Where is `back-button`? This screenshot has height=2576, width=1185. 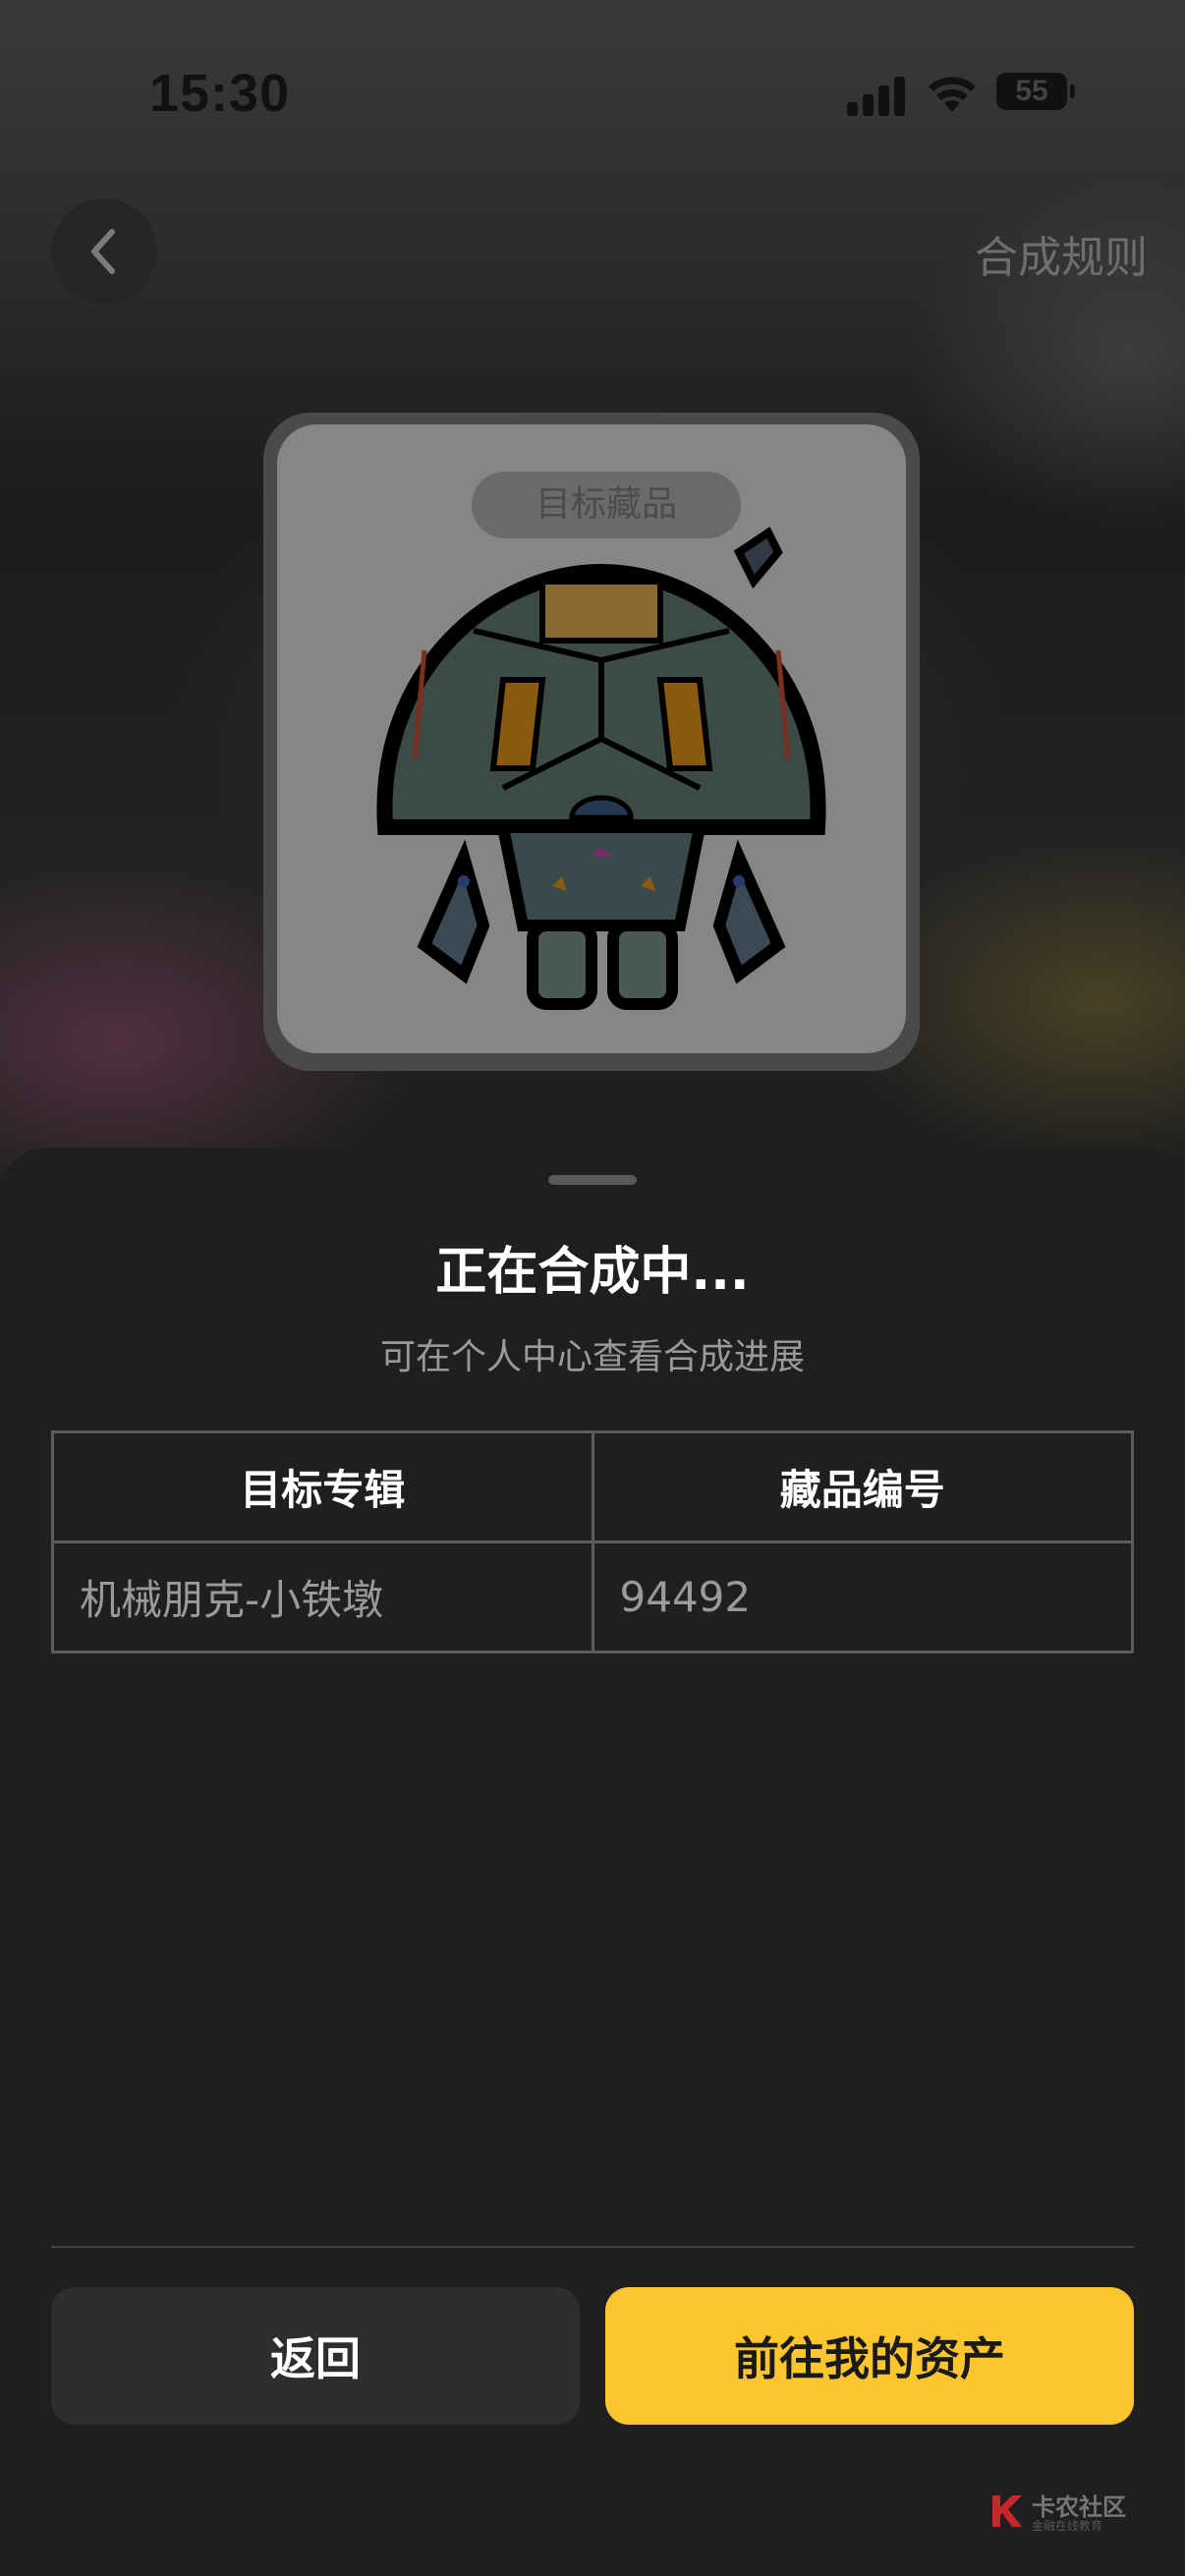 back-button is located at coordinates (104, 251).